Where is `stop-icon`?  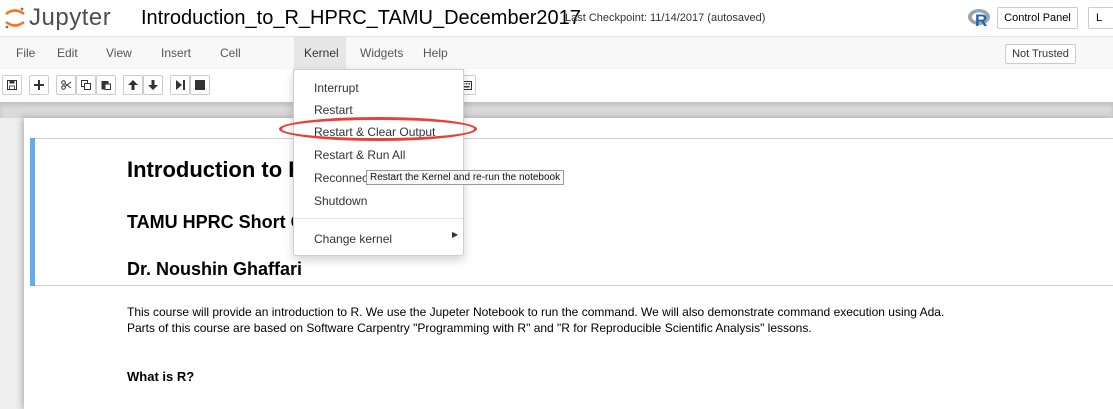 stop-icon is located at coordinates (200, 85).